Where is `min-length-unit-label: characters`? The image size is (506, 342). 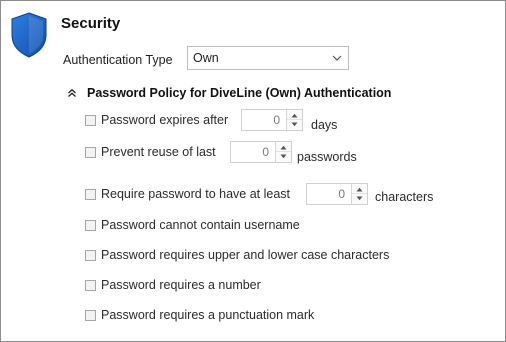 min-length-unit-label: characters is located at coordinates (404, 197).